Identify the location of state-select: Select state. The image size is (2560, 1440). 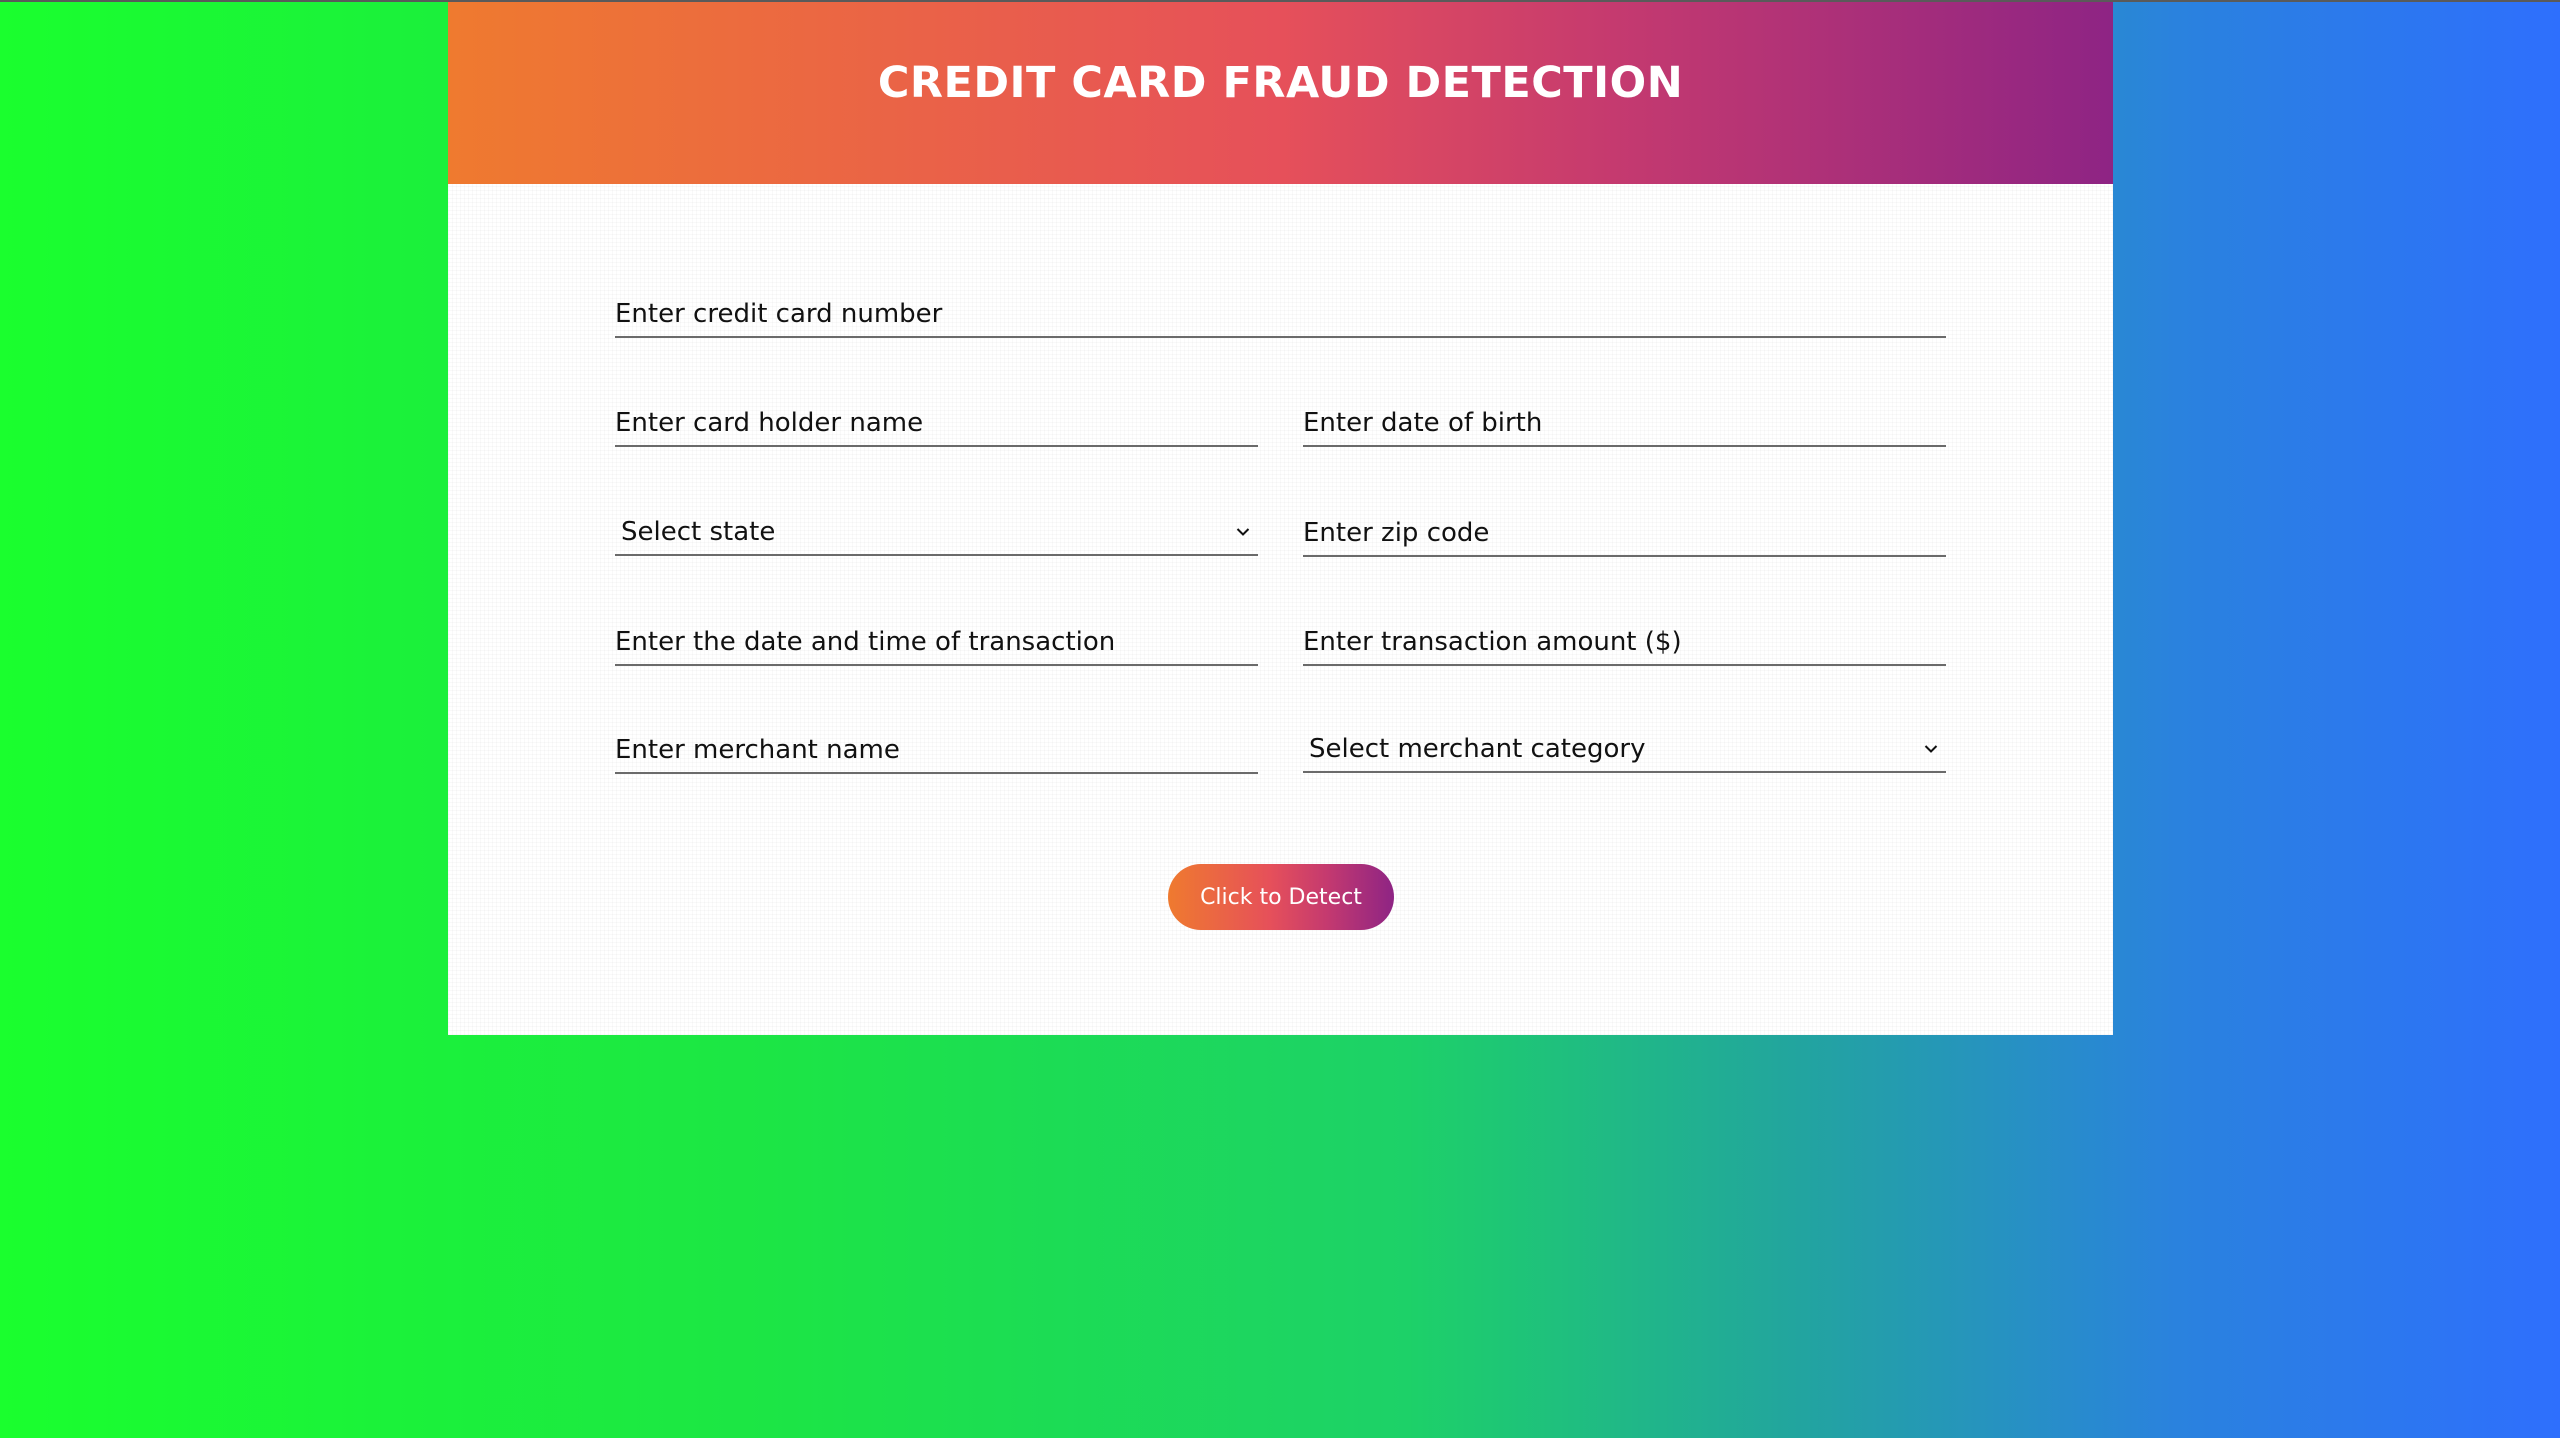
(936, 532).